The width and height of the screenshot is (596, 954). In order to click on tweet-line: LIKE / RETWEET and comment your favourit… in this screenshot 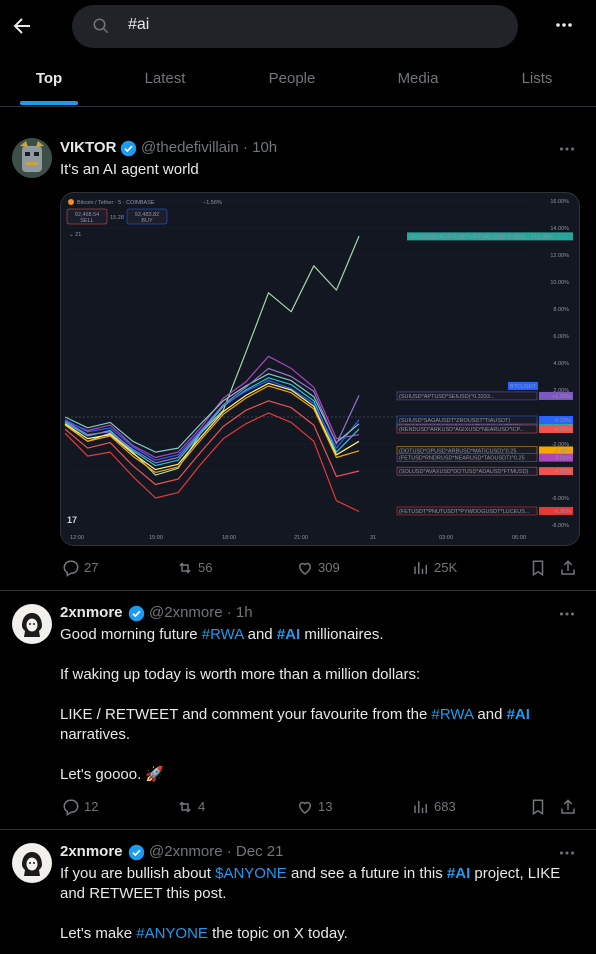, I will do `click(295, 714)`.